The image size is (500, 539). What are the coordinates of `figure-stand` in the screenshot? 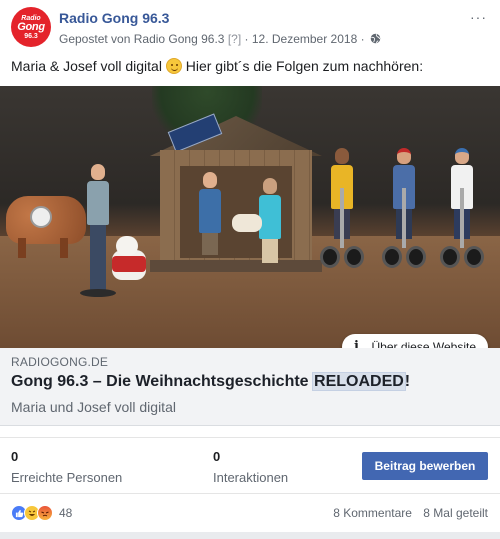 It's located at (98, 293).